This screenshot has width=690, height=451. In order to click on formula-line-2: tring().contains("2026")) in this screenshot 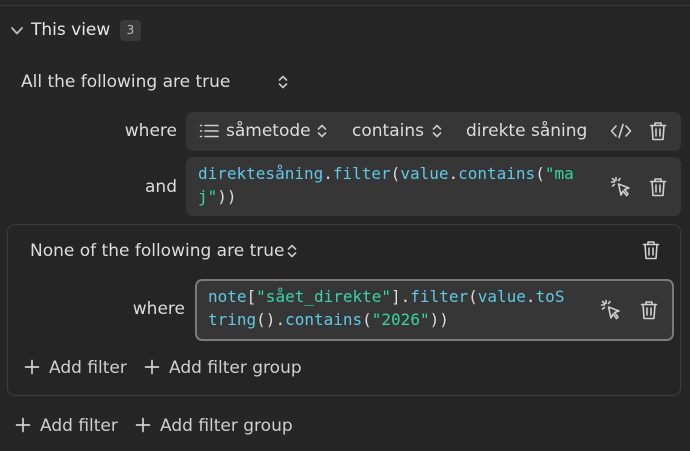, I will do `click(328, 320)`.